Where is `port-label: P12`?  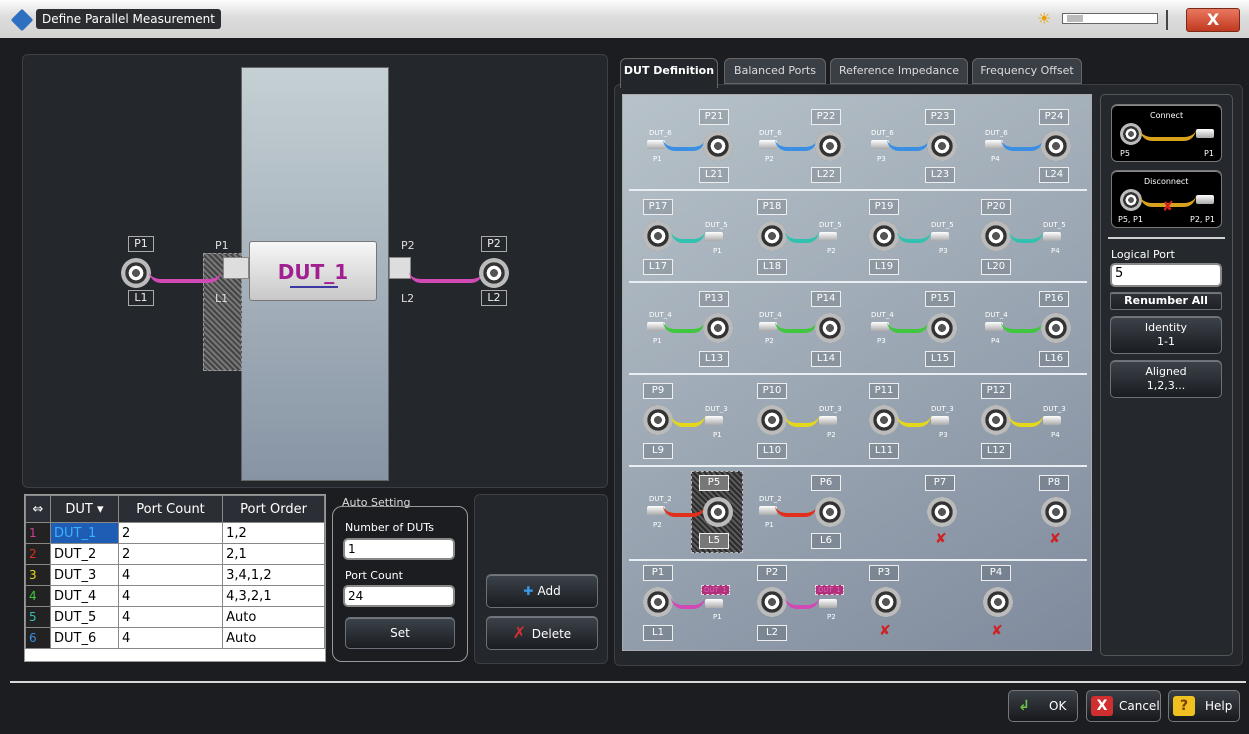
port-label: P12 is located at coordinates (996, 391).